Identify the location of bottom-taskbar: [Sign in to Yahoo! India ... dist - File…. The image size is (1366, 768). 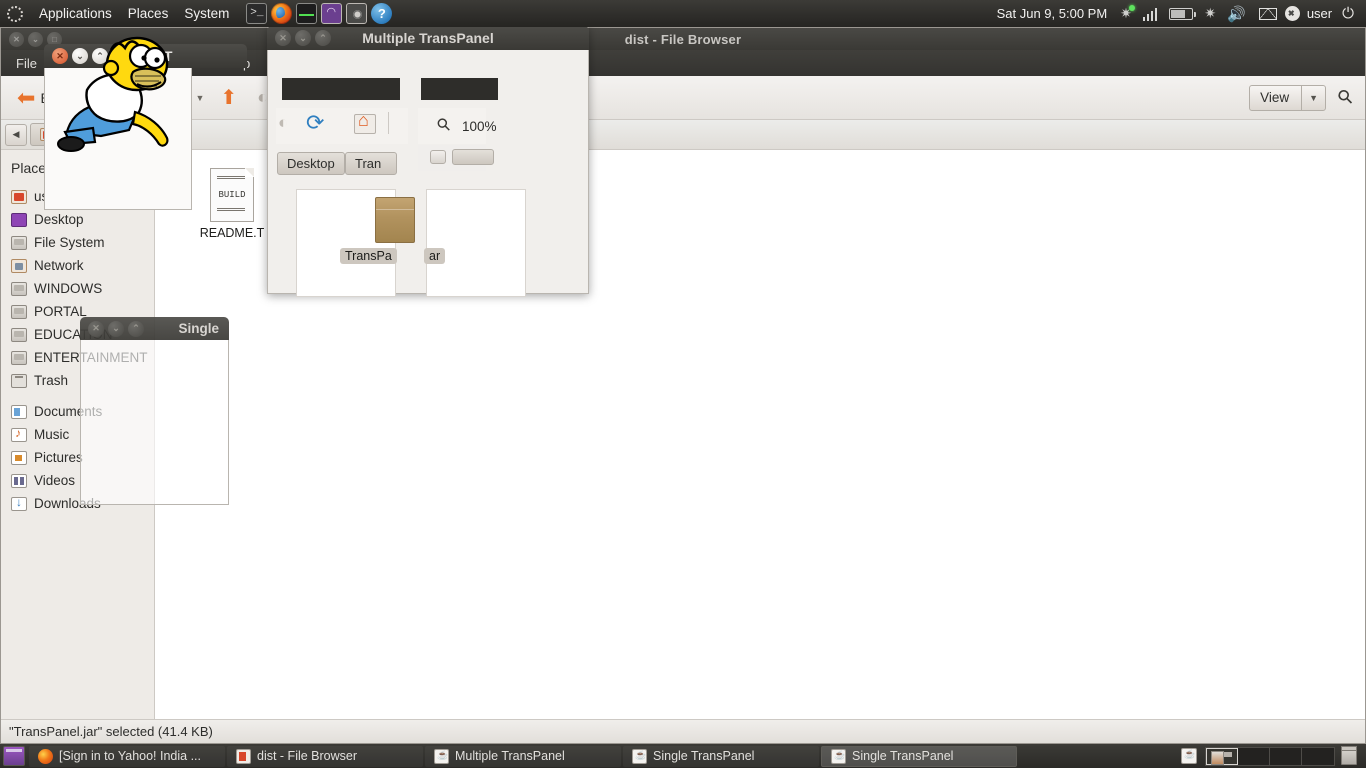
(683, 756).